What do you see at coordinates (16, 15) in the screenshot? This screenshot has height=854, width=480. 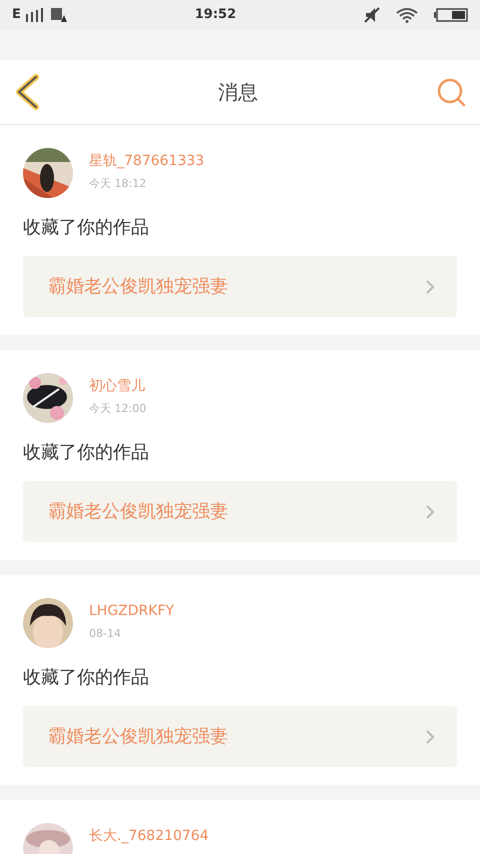 I see `network-type: E` at bounding box center [16, 15].